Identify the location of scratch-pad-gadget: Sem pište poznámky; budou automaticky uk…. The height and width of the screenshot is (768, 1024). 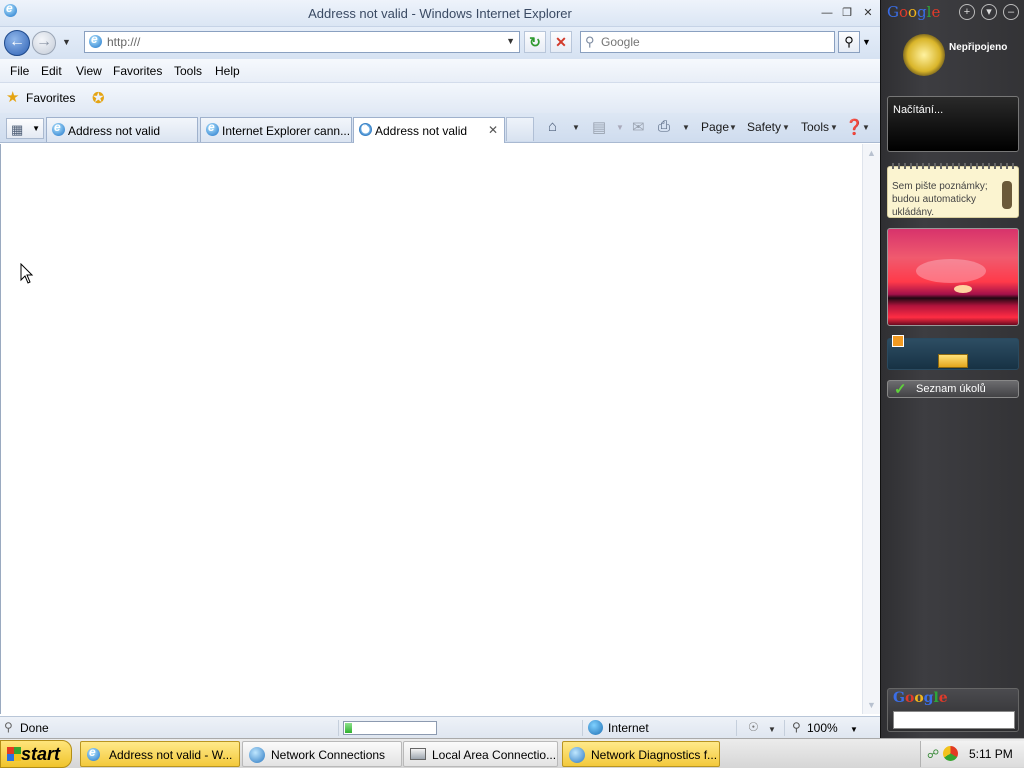
(953, 190).